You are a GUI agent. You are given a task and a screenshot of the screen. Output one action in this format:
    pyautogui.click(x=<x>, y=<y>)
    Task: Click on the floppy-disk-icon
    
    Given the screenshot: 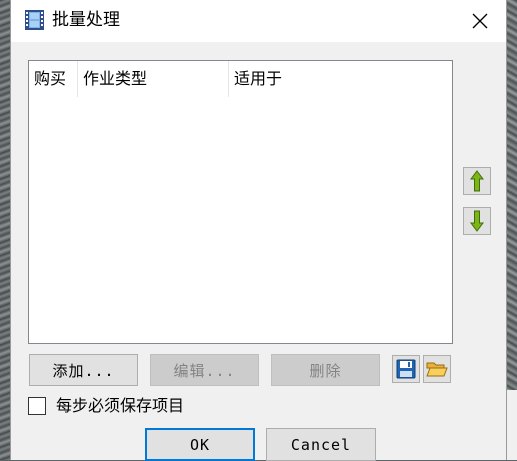 What is the action you would take?
    pyautogui.click(x=406, y=369)
    